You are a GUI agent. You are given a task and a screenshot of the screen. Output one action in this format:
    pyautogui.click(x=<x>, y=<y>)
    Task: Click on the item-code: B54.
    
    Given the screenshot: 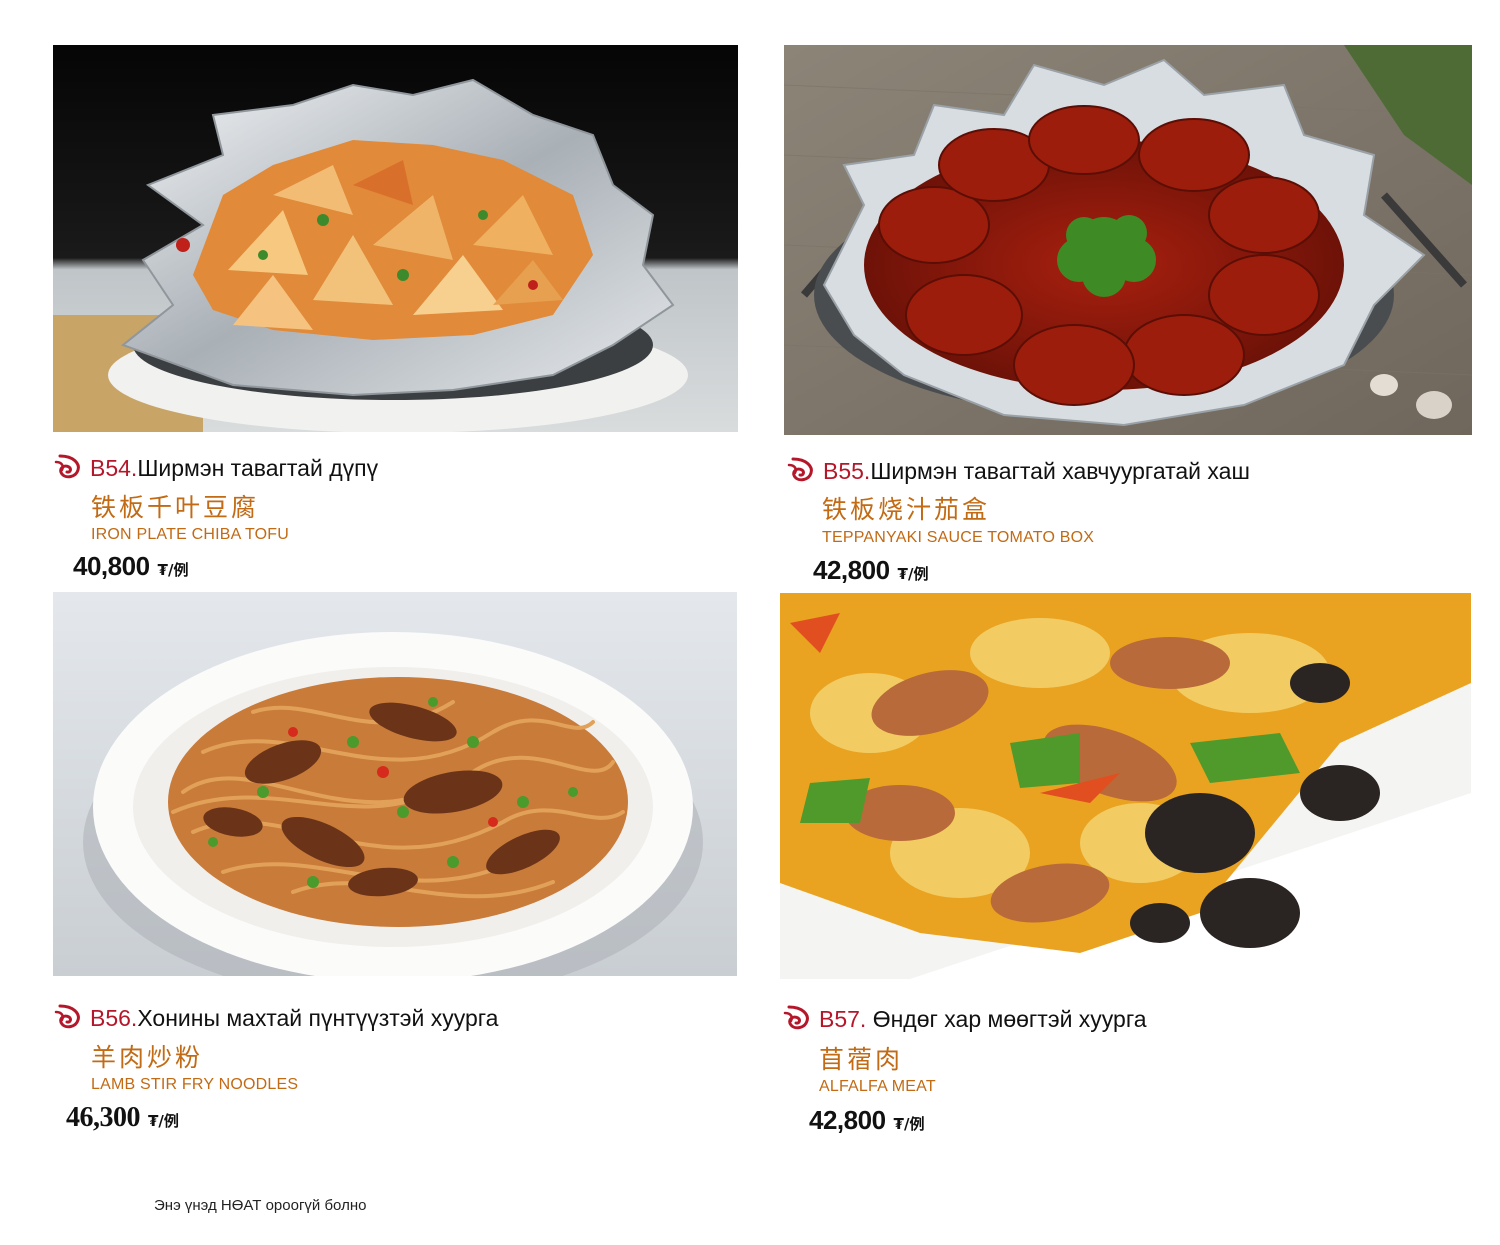 What is the action you would take?
    pyautogui.click(x=114, y=467)
    